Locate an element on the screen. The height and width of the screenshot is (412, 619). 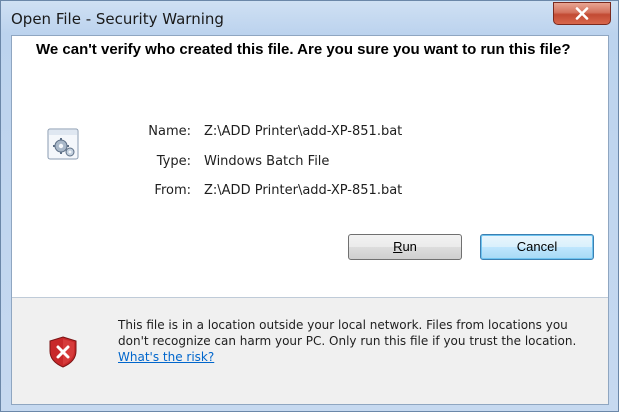
run-button-label: un is located at coordinates (409, 246).